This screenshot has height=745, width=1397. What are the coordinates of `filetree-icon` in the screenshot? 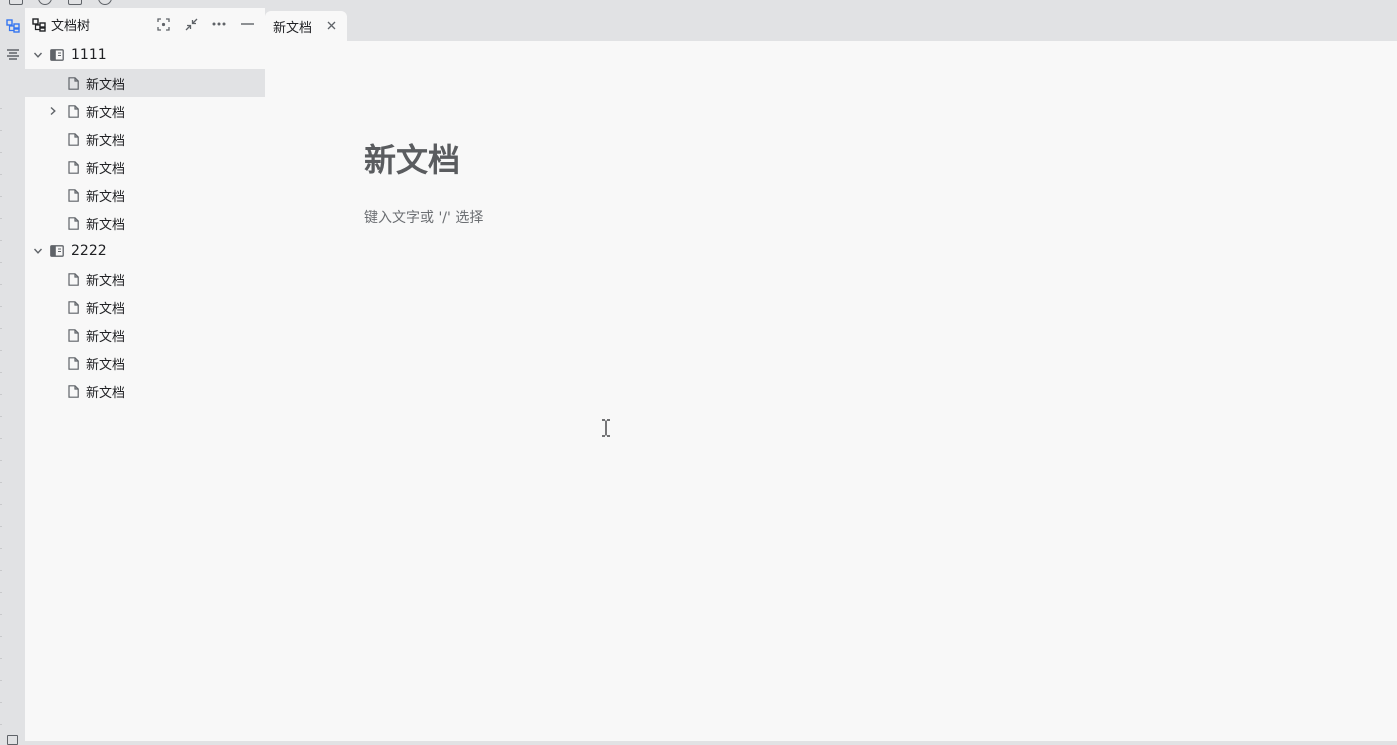 It's located at (13, 26).